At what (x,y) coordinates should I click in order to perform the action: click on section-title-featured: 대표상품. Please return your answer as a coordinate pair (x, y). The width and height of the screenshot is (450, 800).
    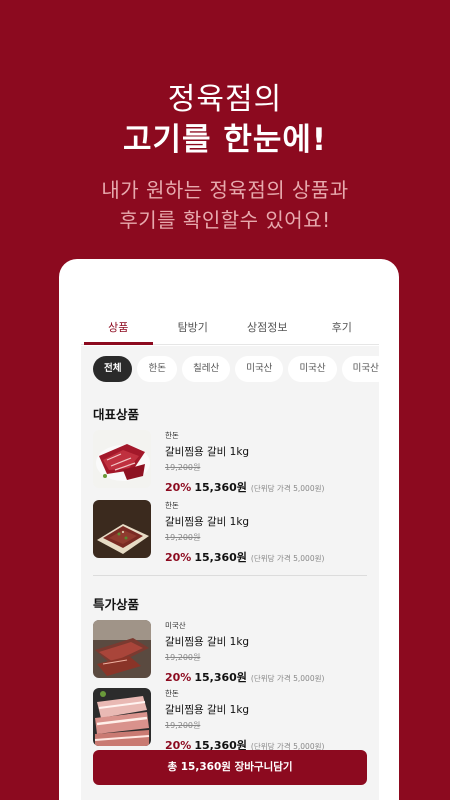
    Looking at the image, I should click on (116, 414).